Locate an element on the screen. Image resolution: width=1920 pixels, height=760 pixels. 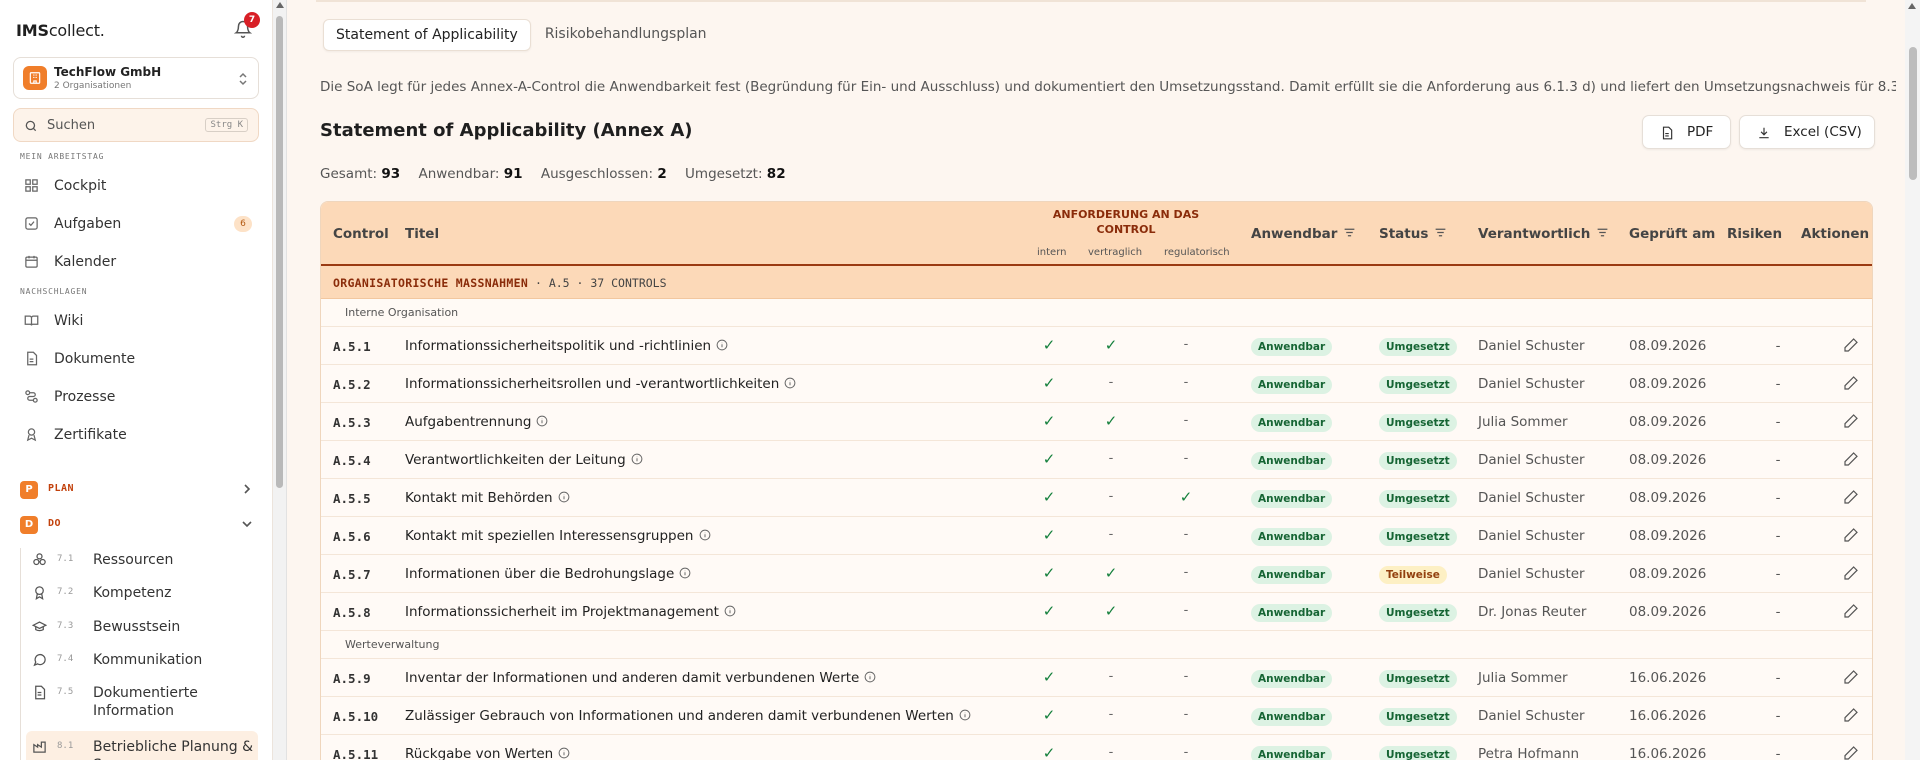
main-scrollbar is located at coordinates (1912, 380).